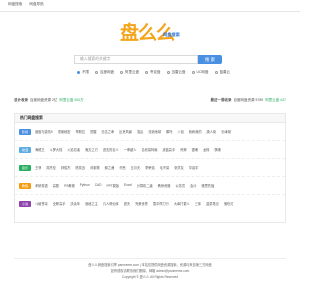  Describe the element at coordinates (195, 131) in the screenshot. I see `keyword-link: 我和我的` at that location.